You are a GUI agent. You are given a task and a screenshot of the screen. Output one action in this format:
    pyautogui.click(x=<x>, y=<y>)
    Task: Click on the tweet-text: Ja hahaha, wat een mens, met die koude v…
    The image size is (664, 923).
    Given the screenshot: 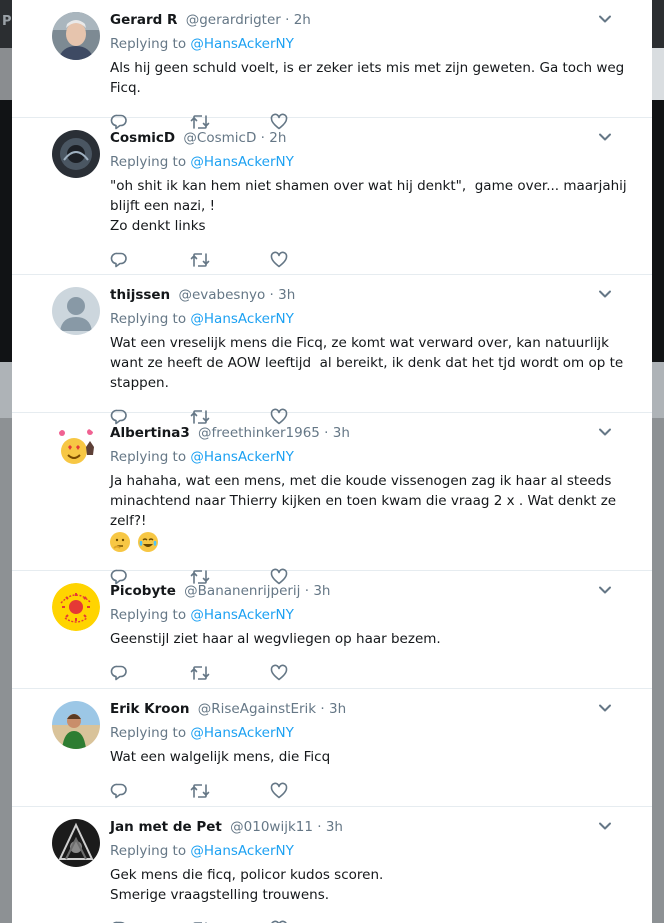 What is the action you would take?
    pyautogui.click(x=365, y=501)
    